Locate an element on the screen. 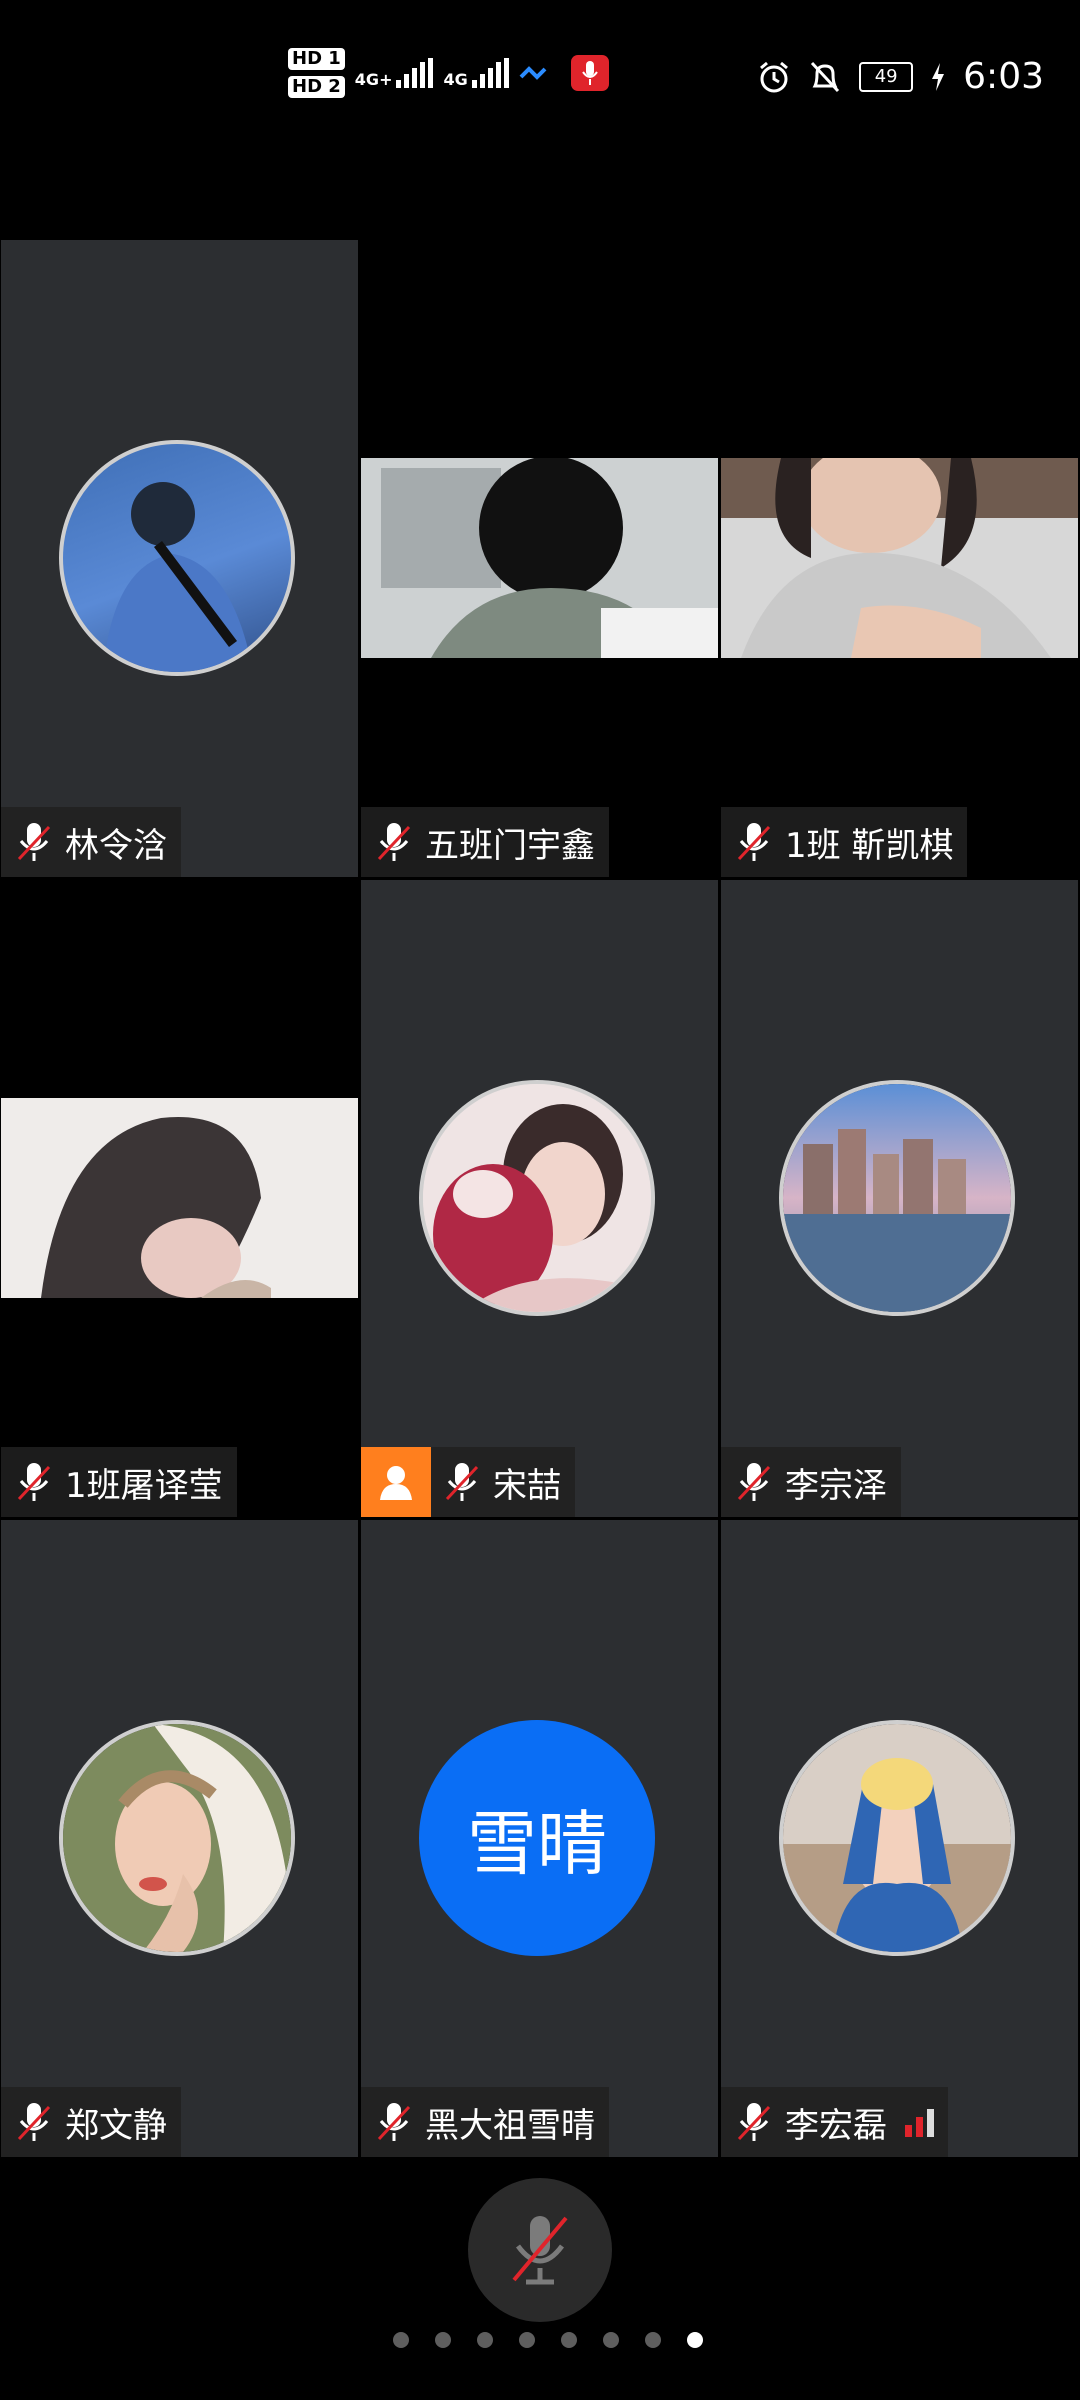 This screenshot has height=2400, width=1080. participant-name: 李宗泽 is located at coordinates (836, 1485).